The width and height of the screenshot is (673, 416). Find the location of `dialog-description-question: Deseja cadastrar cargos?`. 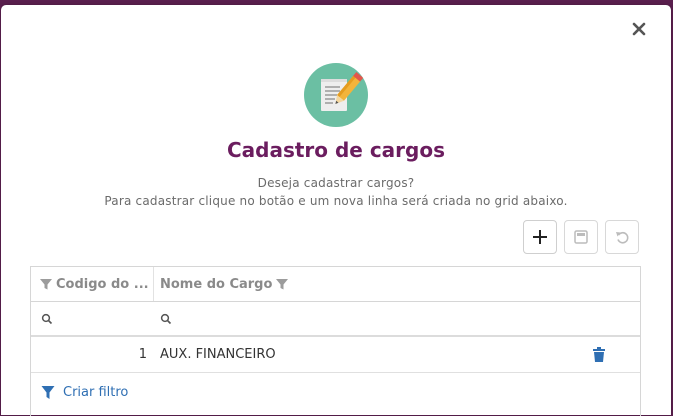

dialog-description-question: Deseja cadastrar cargos? is located at coordinates (336, 183).